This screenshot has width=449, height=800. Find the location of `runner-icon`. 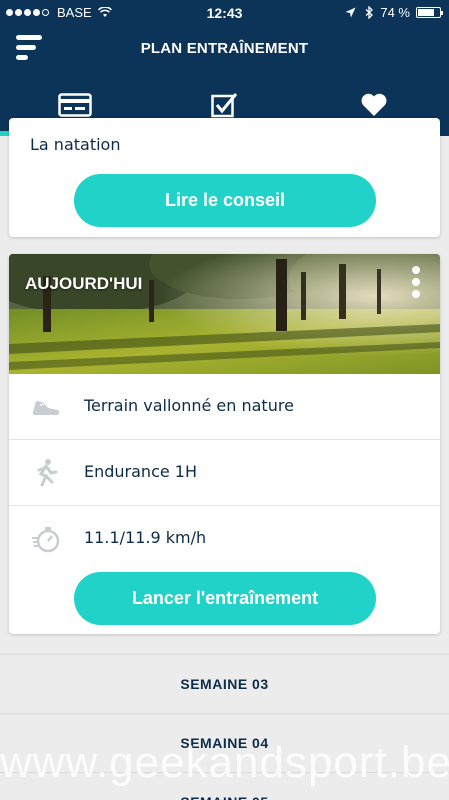

runner-icon is located at coordinates (47, 473).